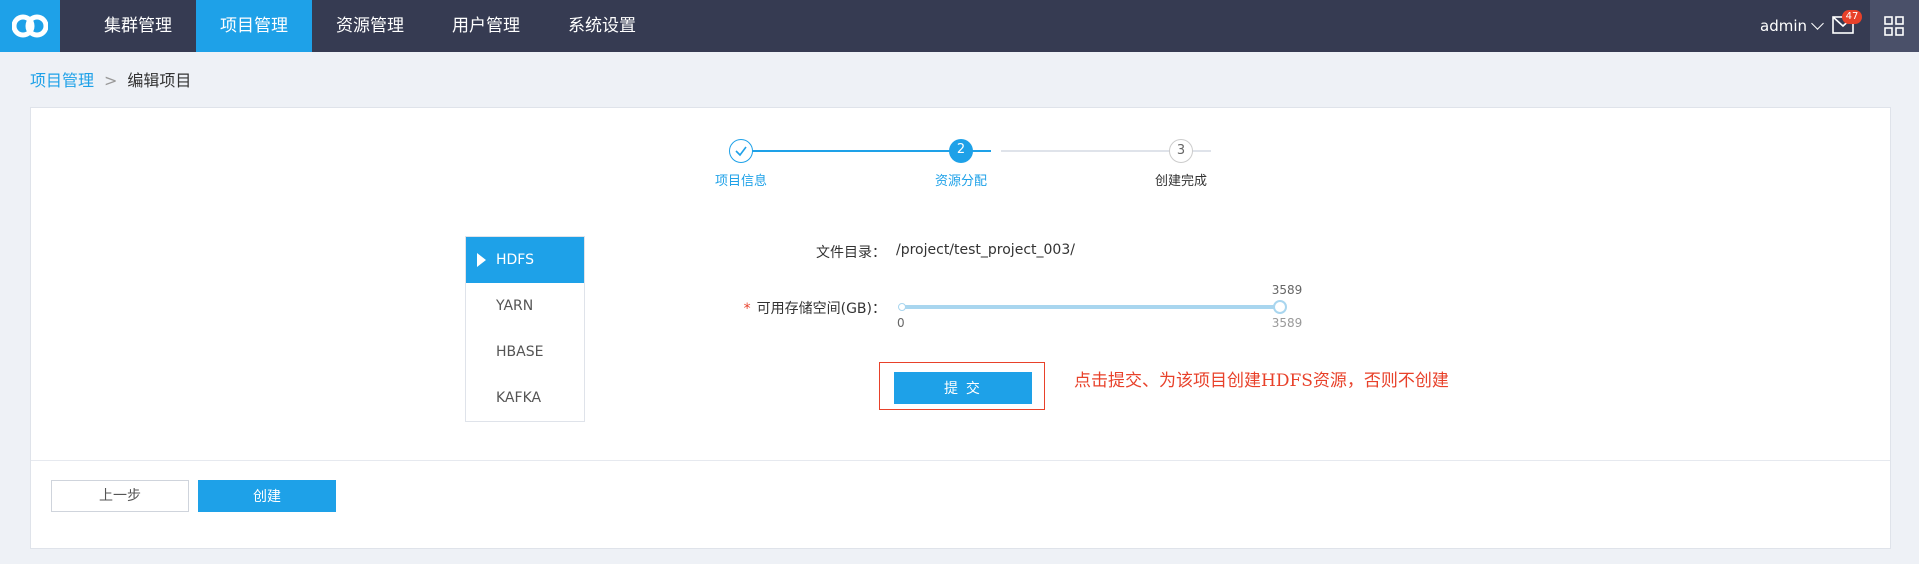 The image size is (1919, 564). I want to click on tab-hbase: HBASE, so click(525, 352).